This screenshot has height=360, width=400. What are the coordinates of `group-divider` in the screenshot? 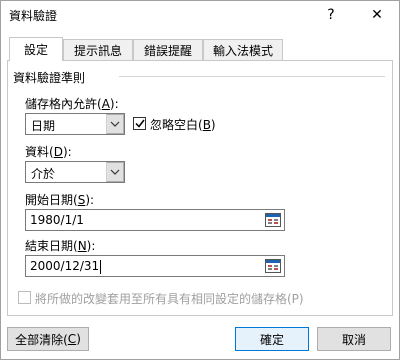 It's located at (252, 76).